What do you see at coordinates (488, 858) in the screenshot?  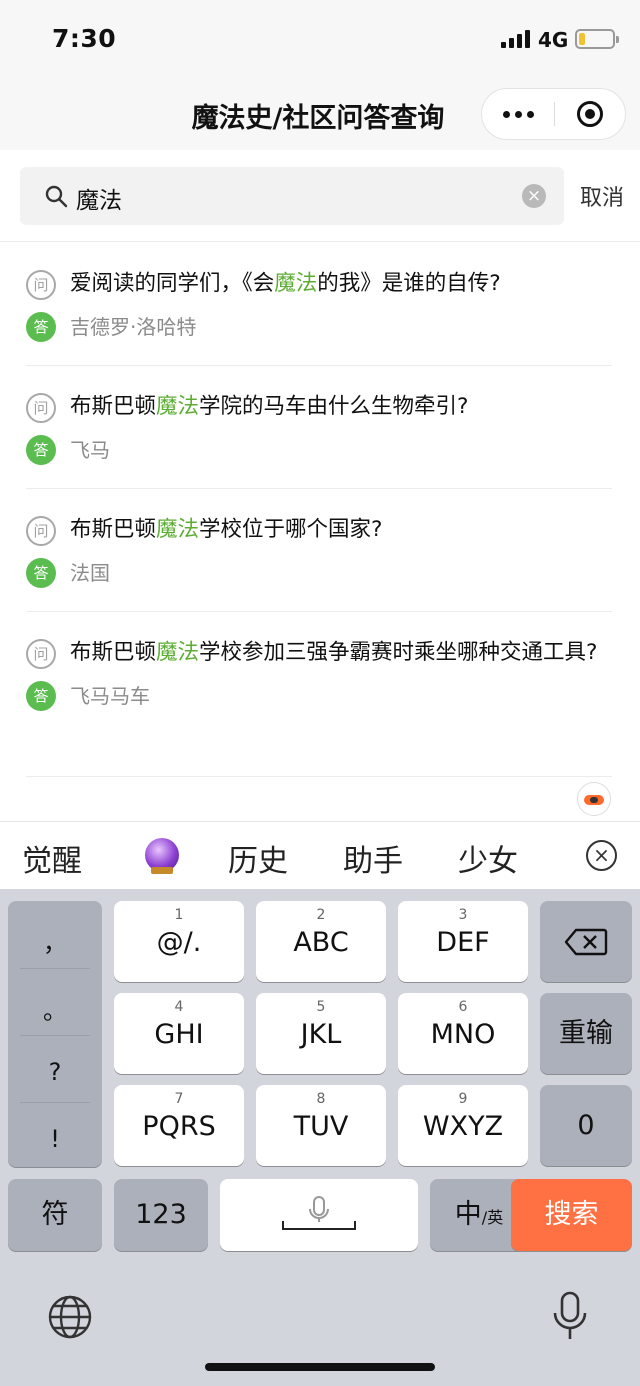 I see `candidate-word: 少女` at bounding box center [488, 858].